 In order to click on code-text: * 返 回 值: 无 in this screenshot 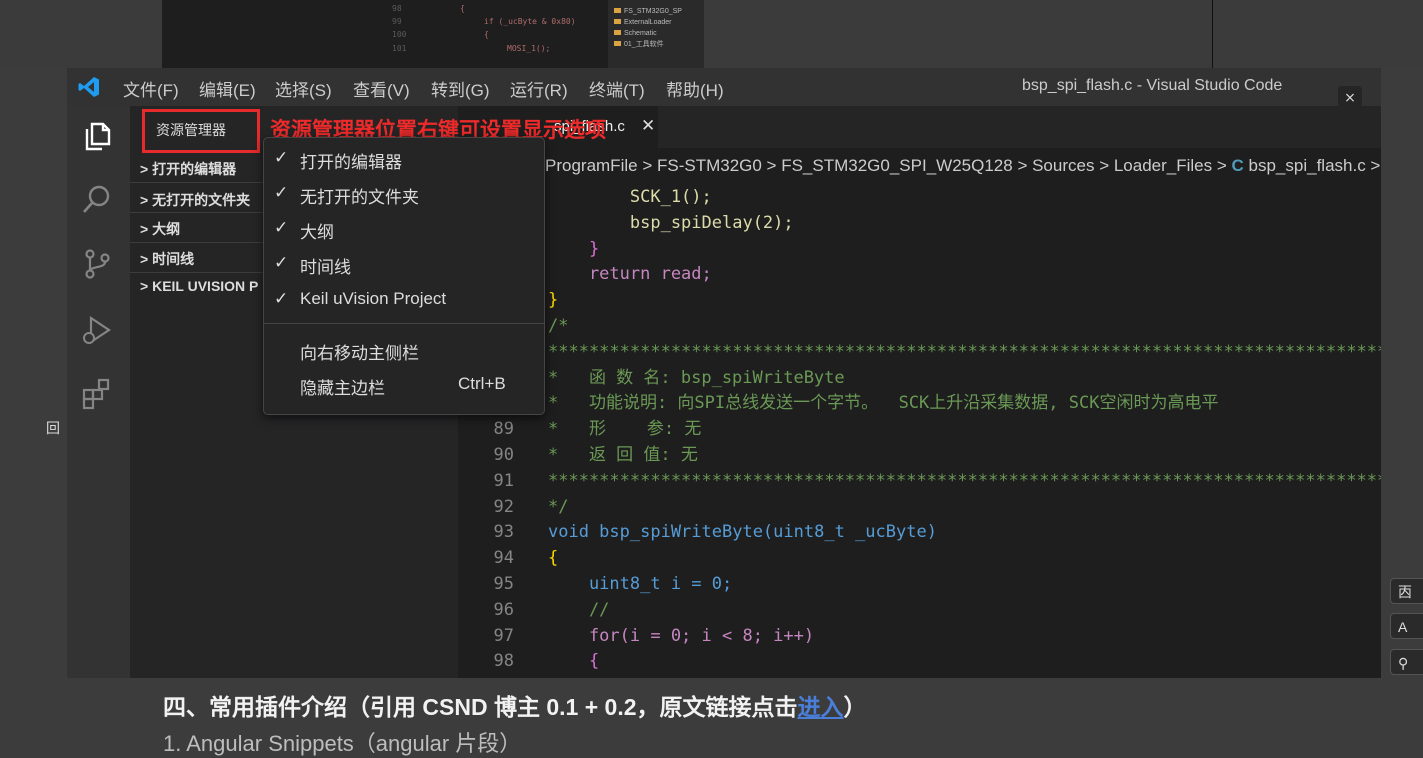, I will do `click(623, 455)`.